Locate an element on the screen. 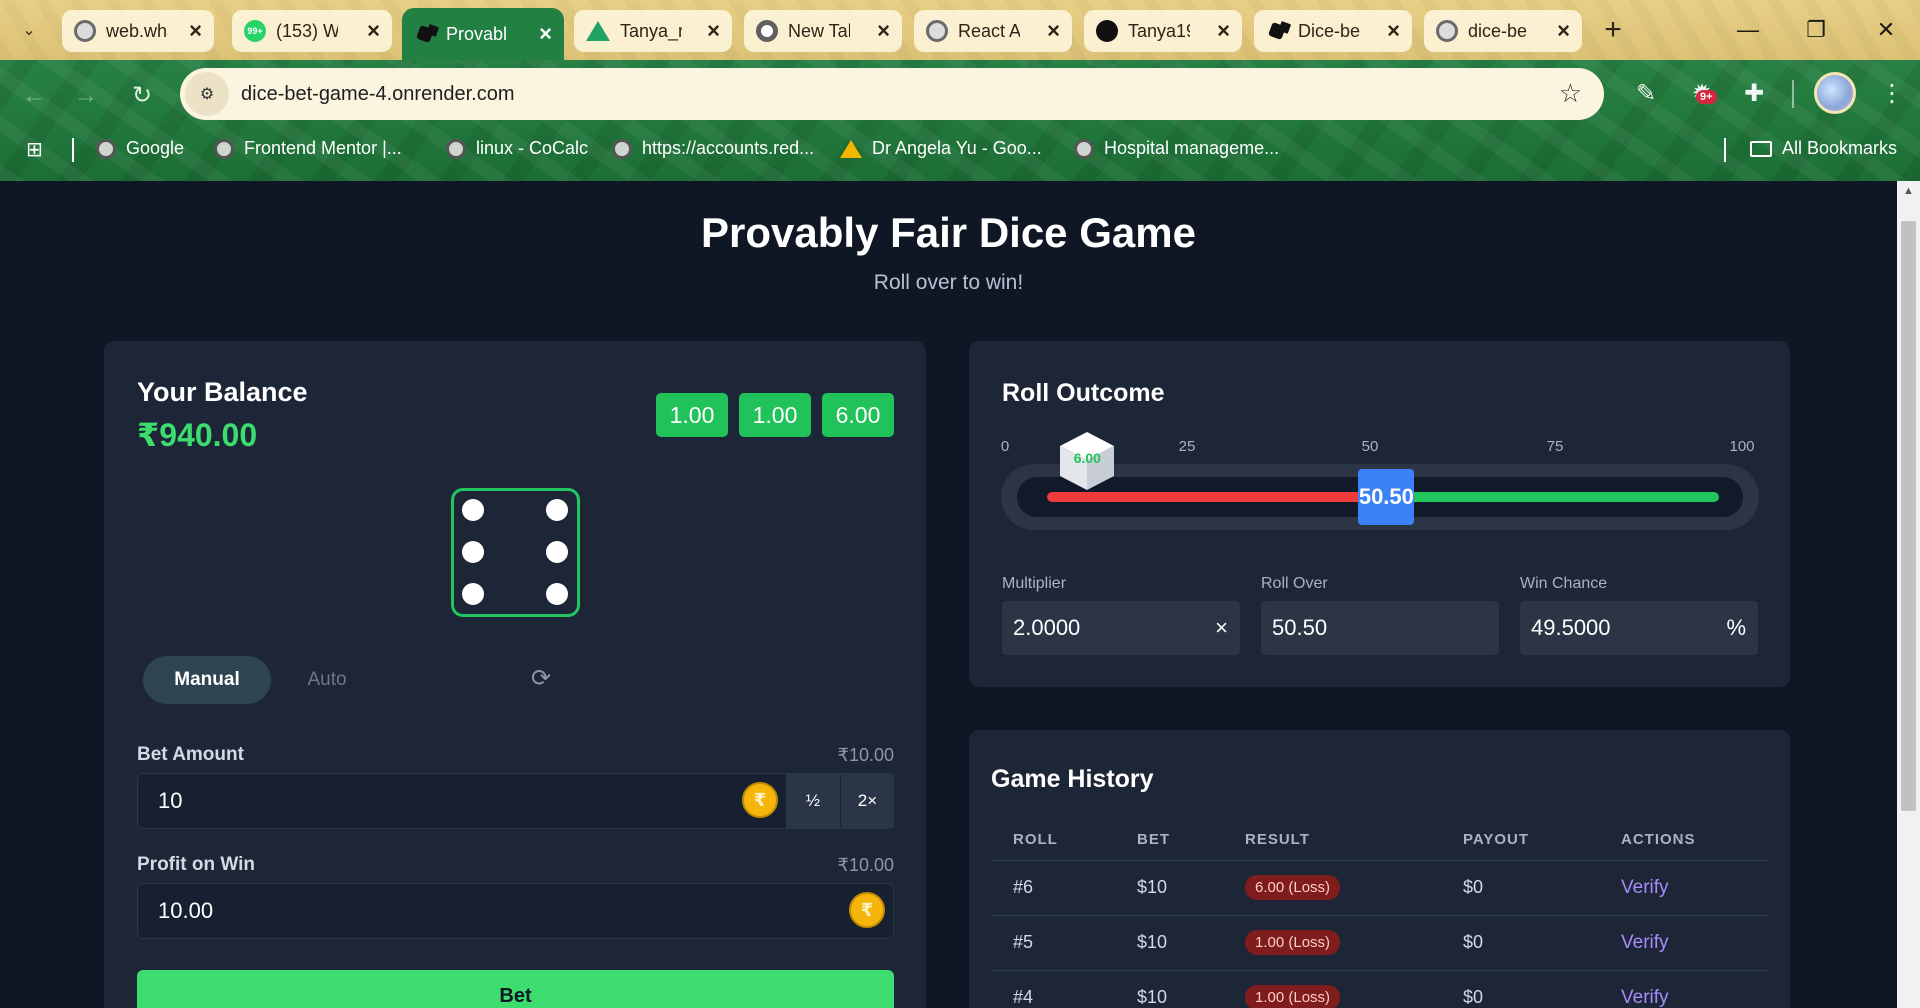 Image resolution: width=1920 pixels, height=1008 pixels. roll-over-value: 50.50 is located at coordinates (1299, 627).